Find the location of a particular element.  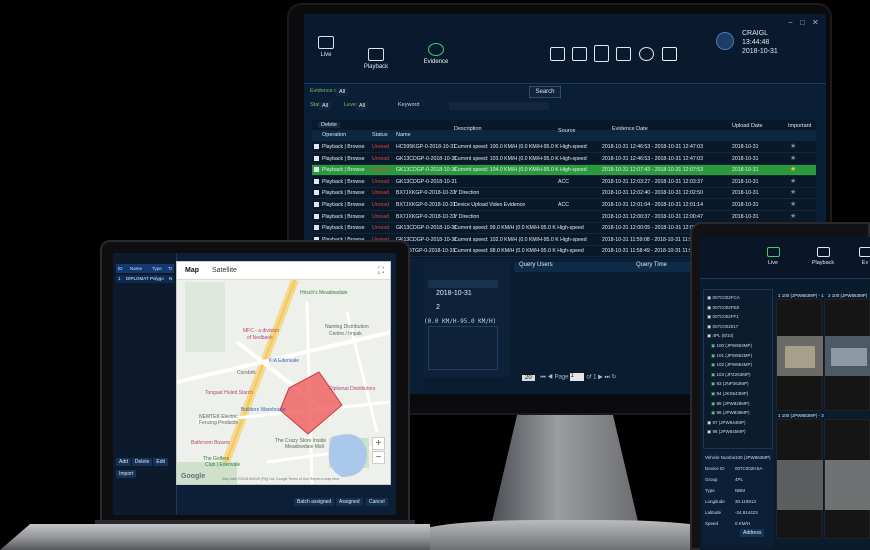

keyword-input is located at coordinates (499, 106).